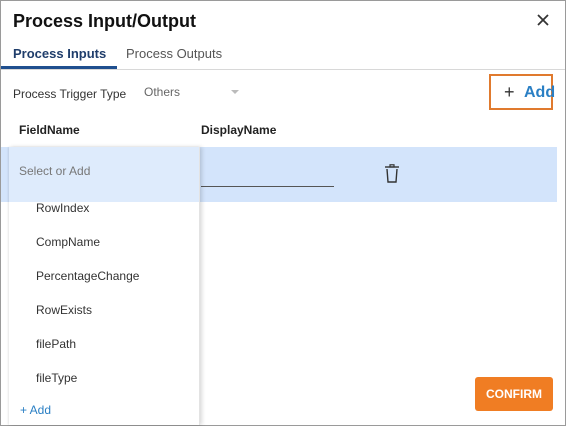 The image size is (566, 426). Describe the element at coordinates (62, 208) in the screenshot. I see `dropdown-option-rowindex: RowIndex` at that location.